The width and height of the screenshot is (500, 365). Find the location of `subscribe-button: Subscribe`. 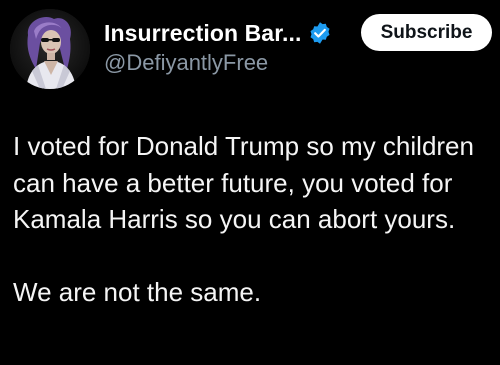

subscribe-button: Subscribe is located at coordinates (426, 32).